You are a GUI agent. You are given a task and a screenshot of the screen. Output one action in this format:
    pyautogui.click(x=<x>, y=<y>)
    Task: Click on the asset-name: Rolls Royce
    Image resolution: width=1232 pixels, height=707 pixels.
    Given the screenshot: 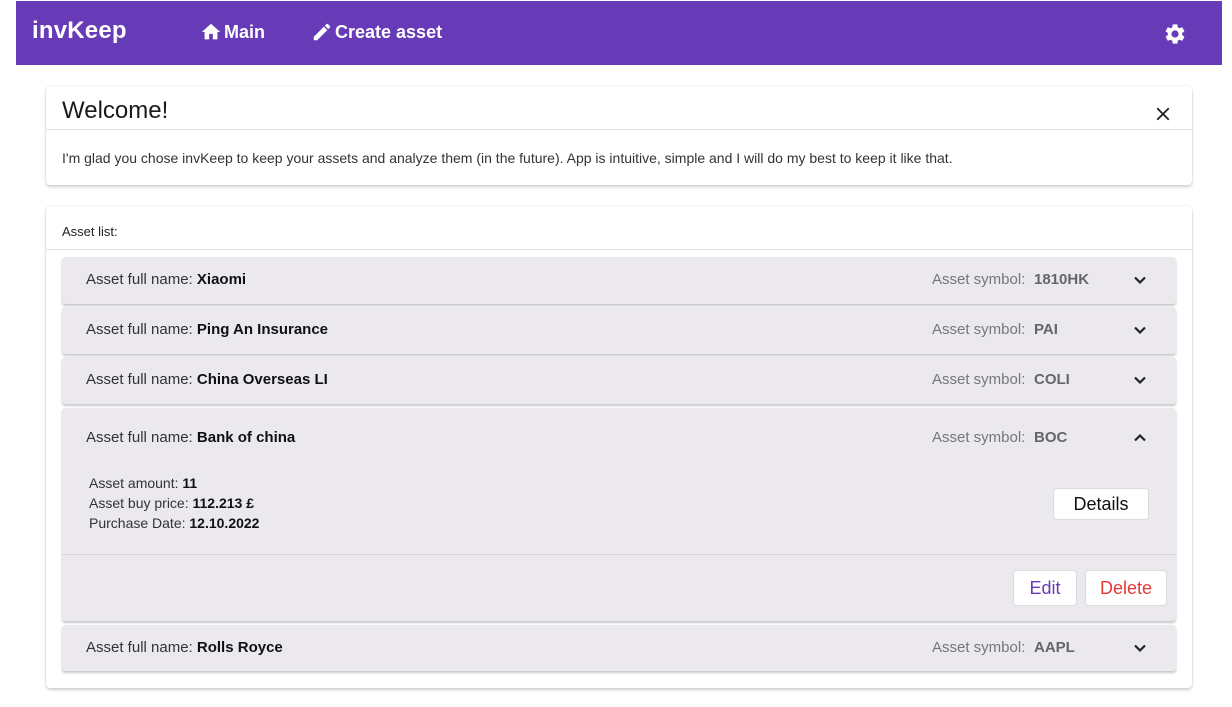 What is the action you would take?
    pyautogui.click(x=239, y=647)
    